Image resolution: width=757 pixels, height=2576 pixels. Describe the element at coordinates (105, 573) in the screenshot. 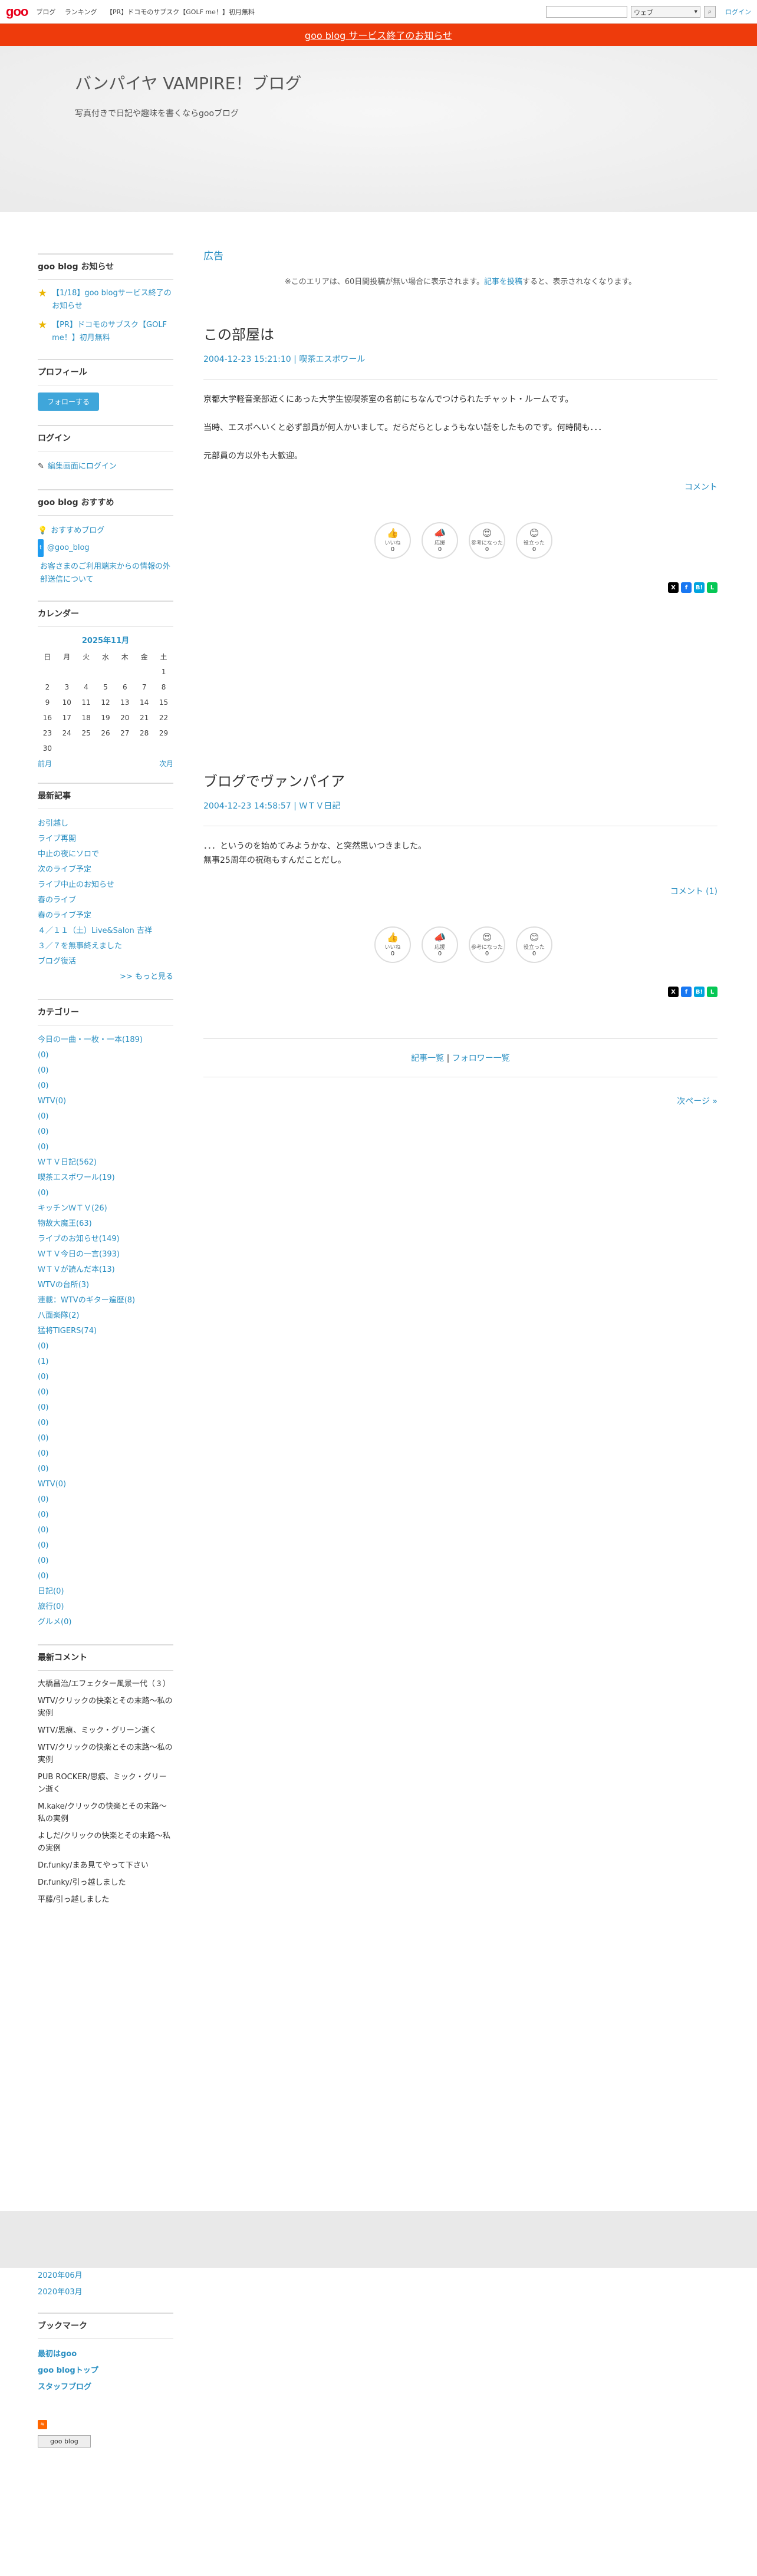

I see `privacy-link: お客さまのご利用端末からの情報の外部送信について` at that location.